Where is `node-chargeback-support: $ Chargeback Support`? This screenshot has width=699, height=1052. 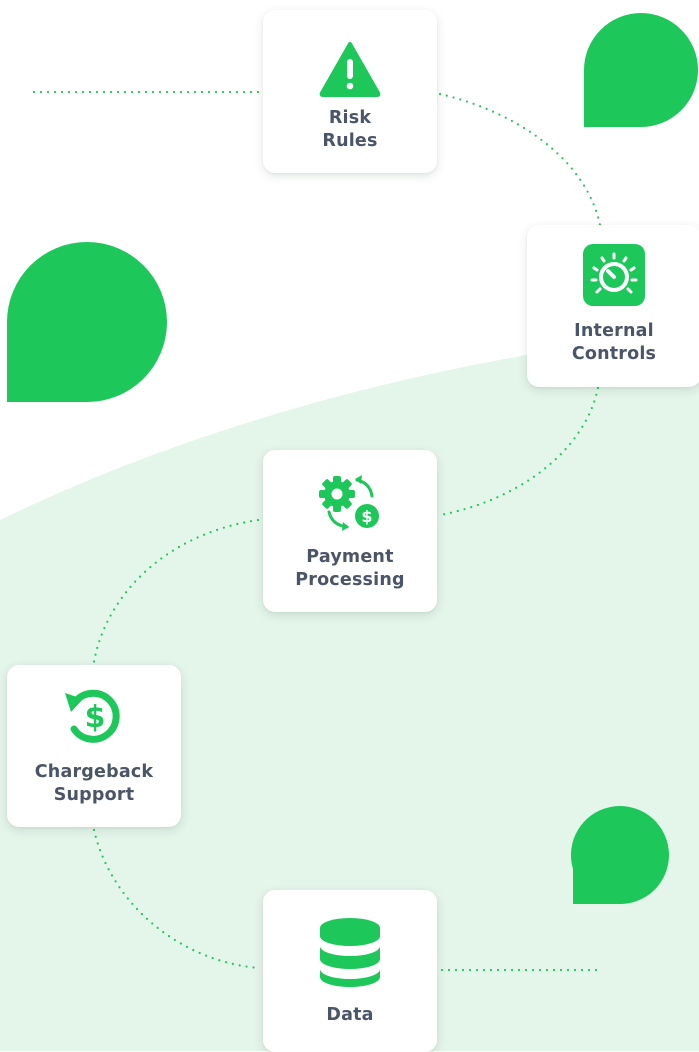 node-chargeback-support: $ Chargeback Support is located at coordinates (94, 746).